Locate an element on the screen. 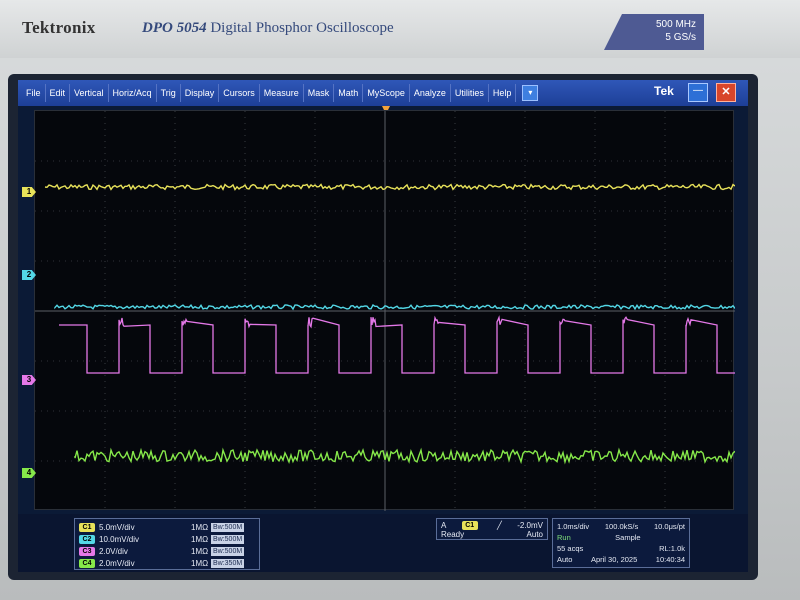  acquisition-count: 55 acqs is located at coordinates (570, 548).